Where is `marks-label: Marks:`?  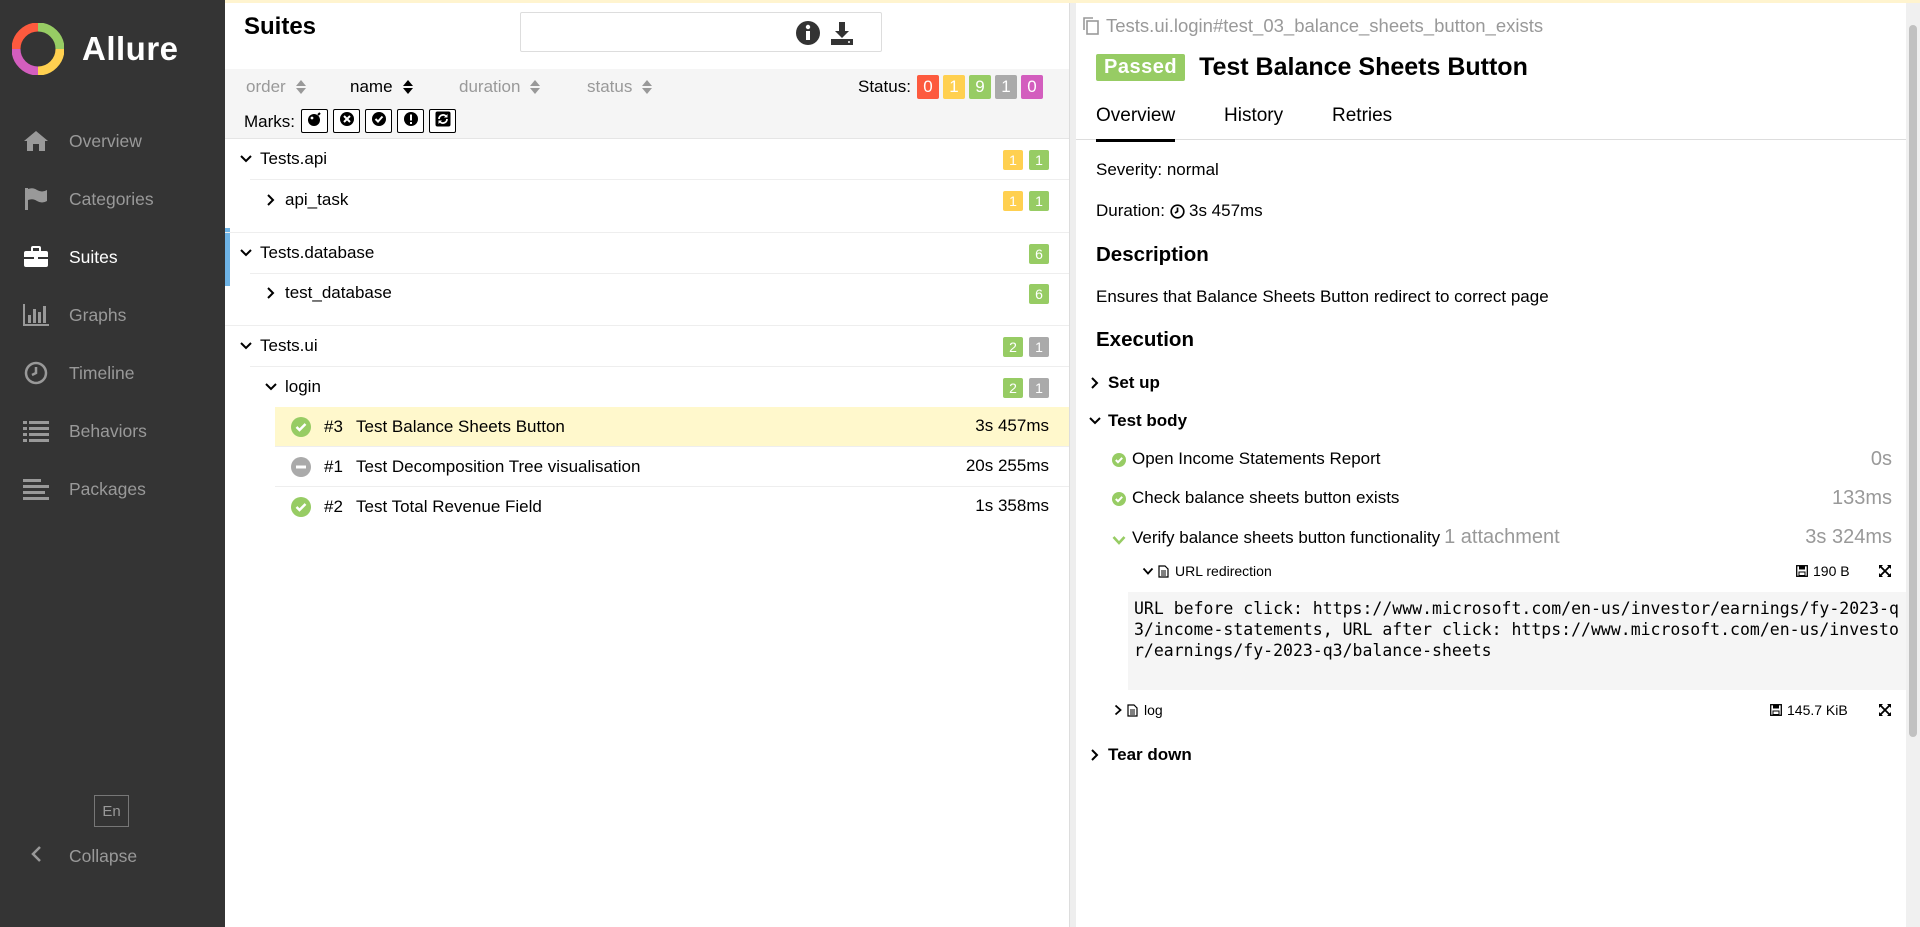
marks-label: Marks: is located at coordinates (269, 121).